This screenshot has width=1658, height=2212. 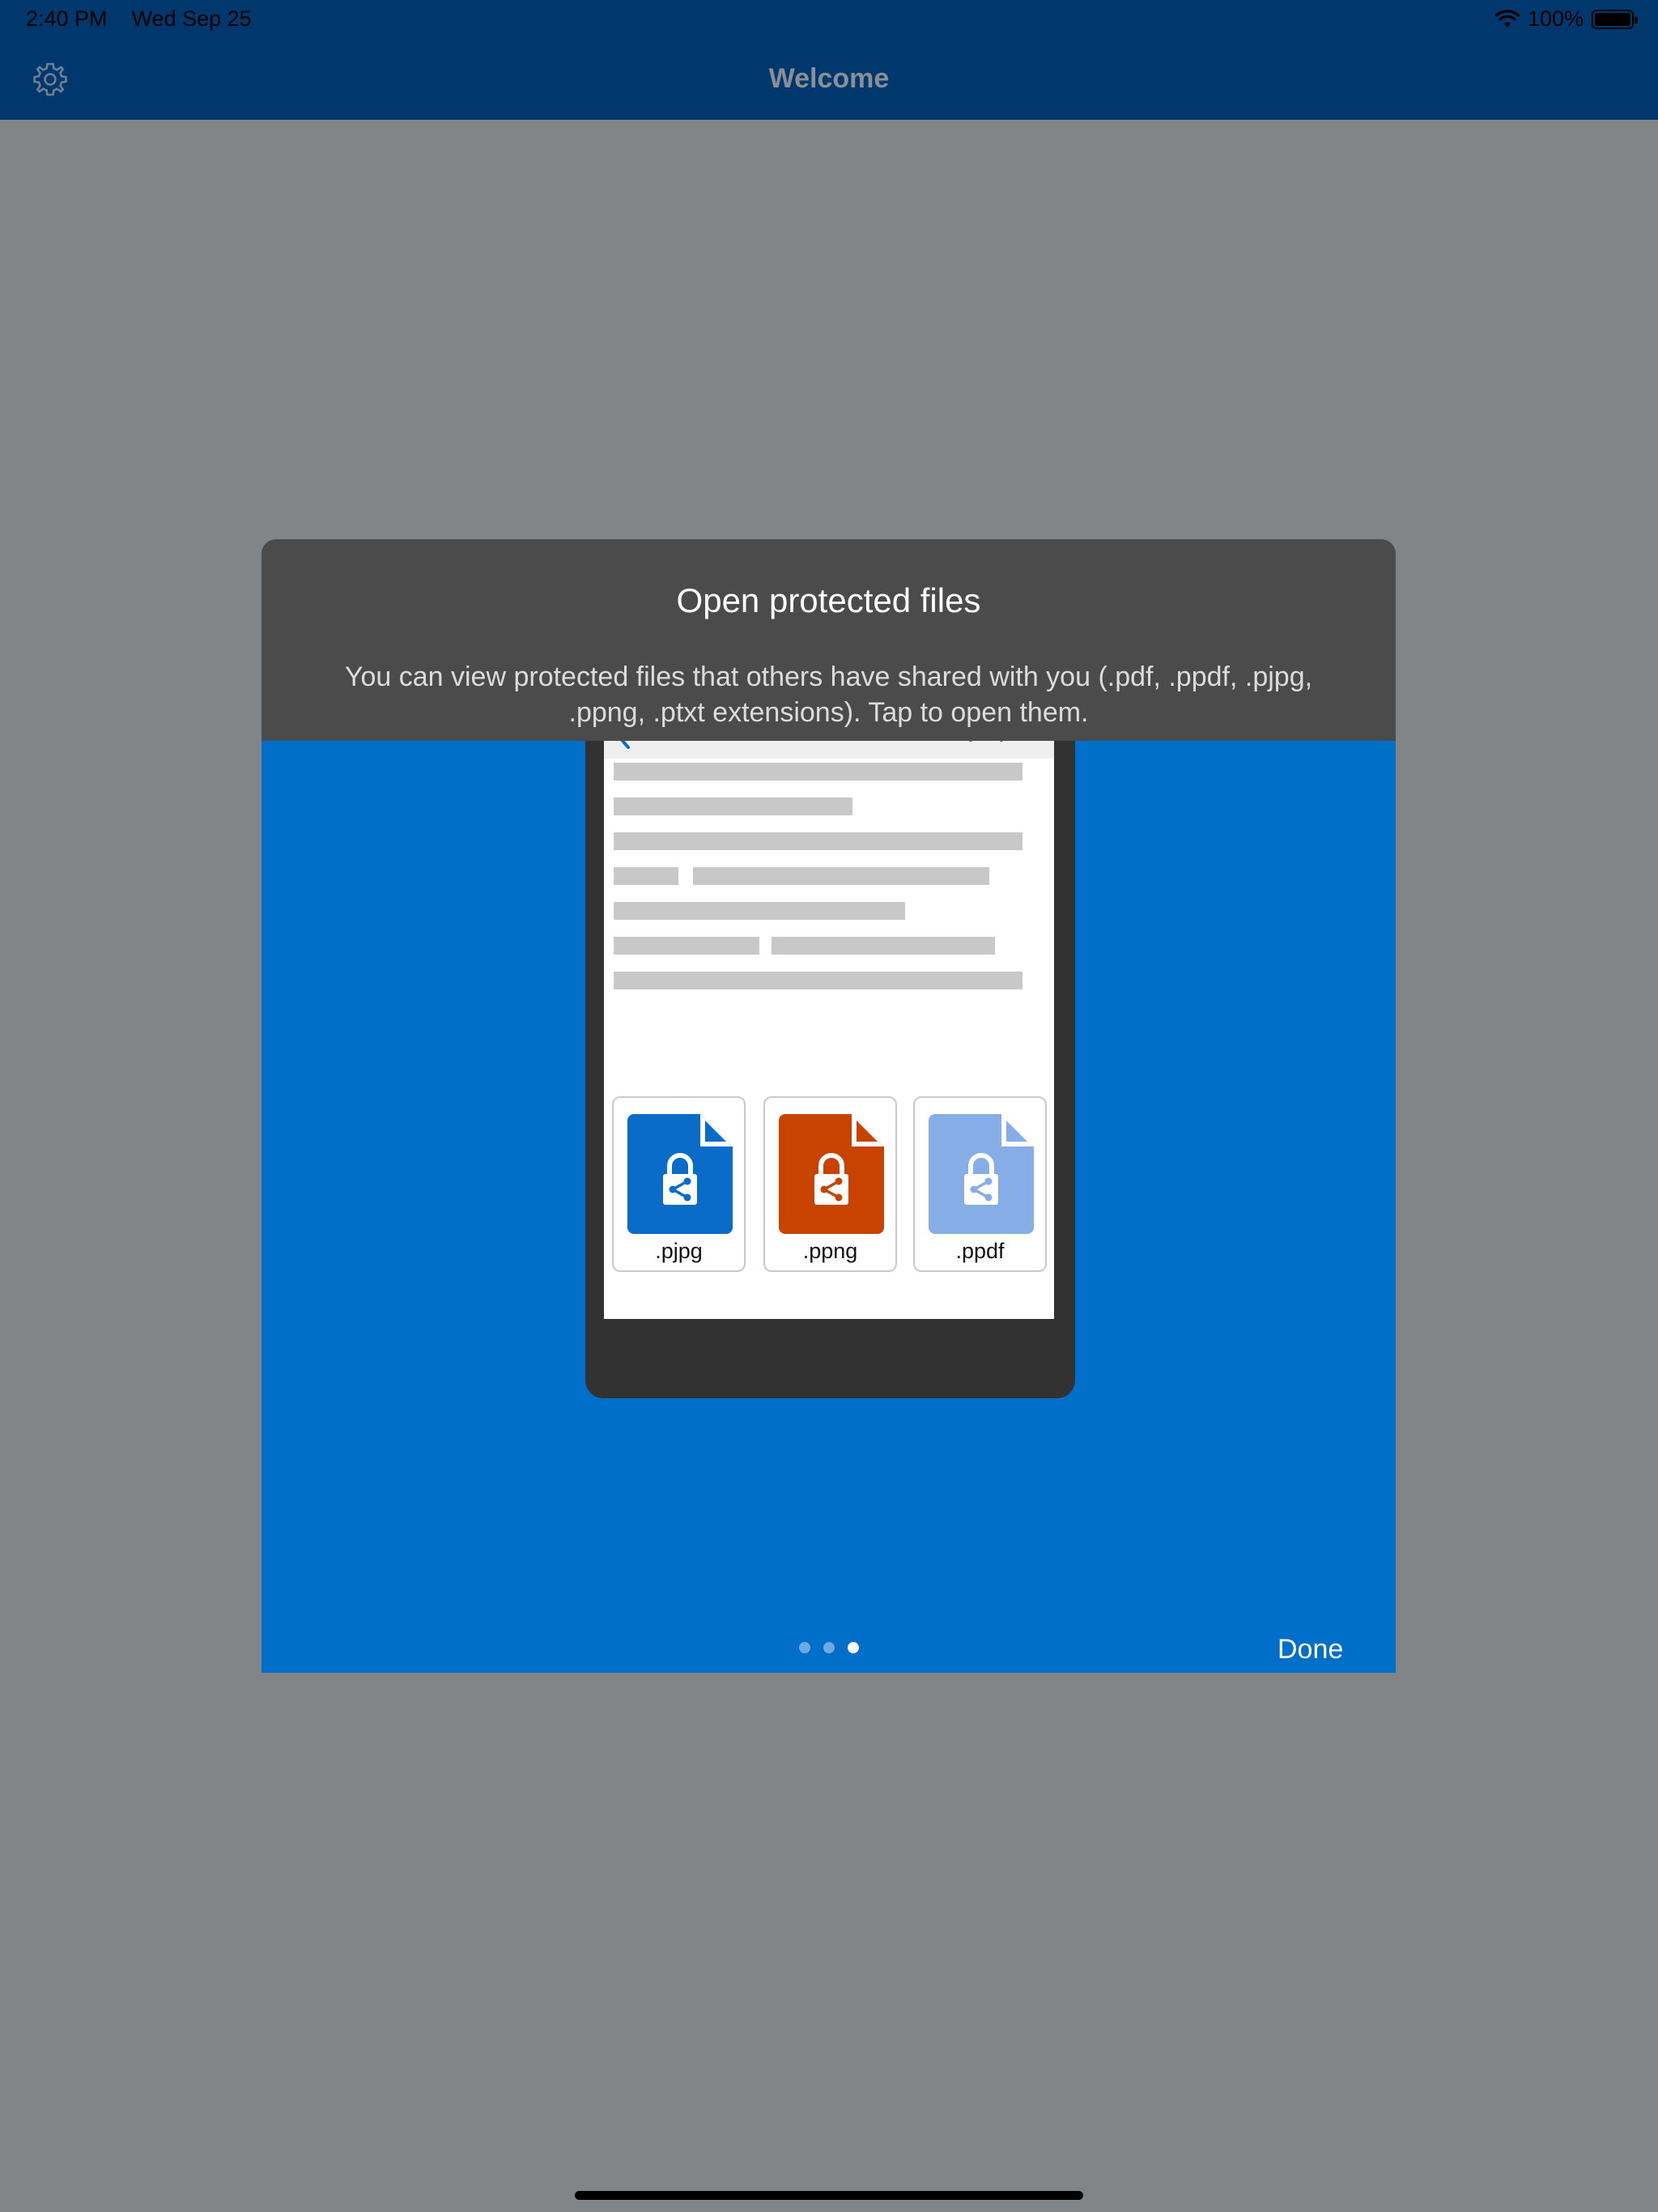 I want to click on phone-illustration: .pjpg .ppng .ppdf, so click(x=830, y=1053).